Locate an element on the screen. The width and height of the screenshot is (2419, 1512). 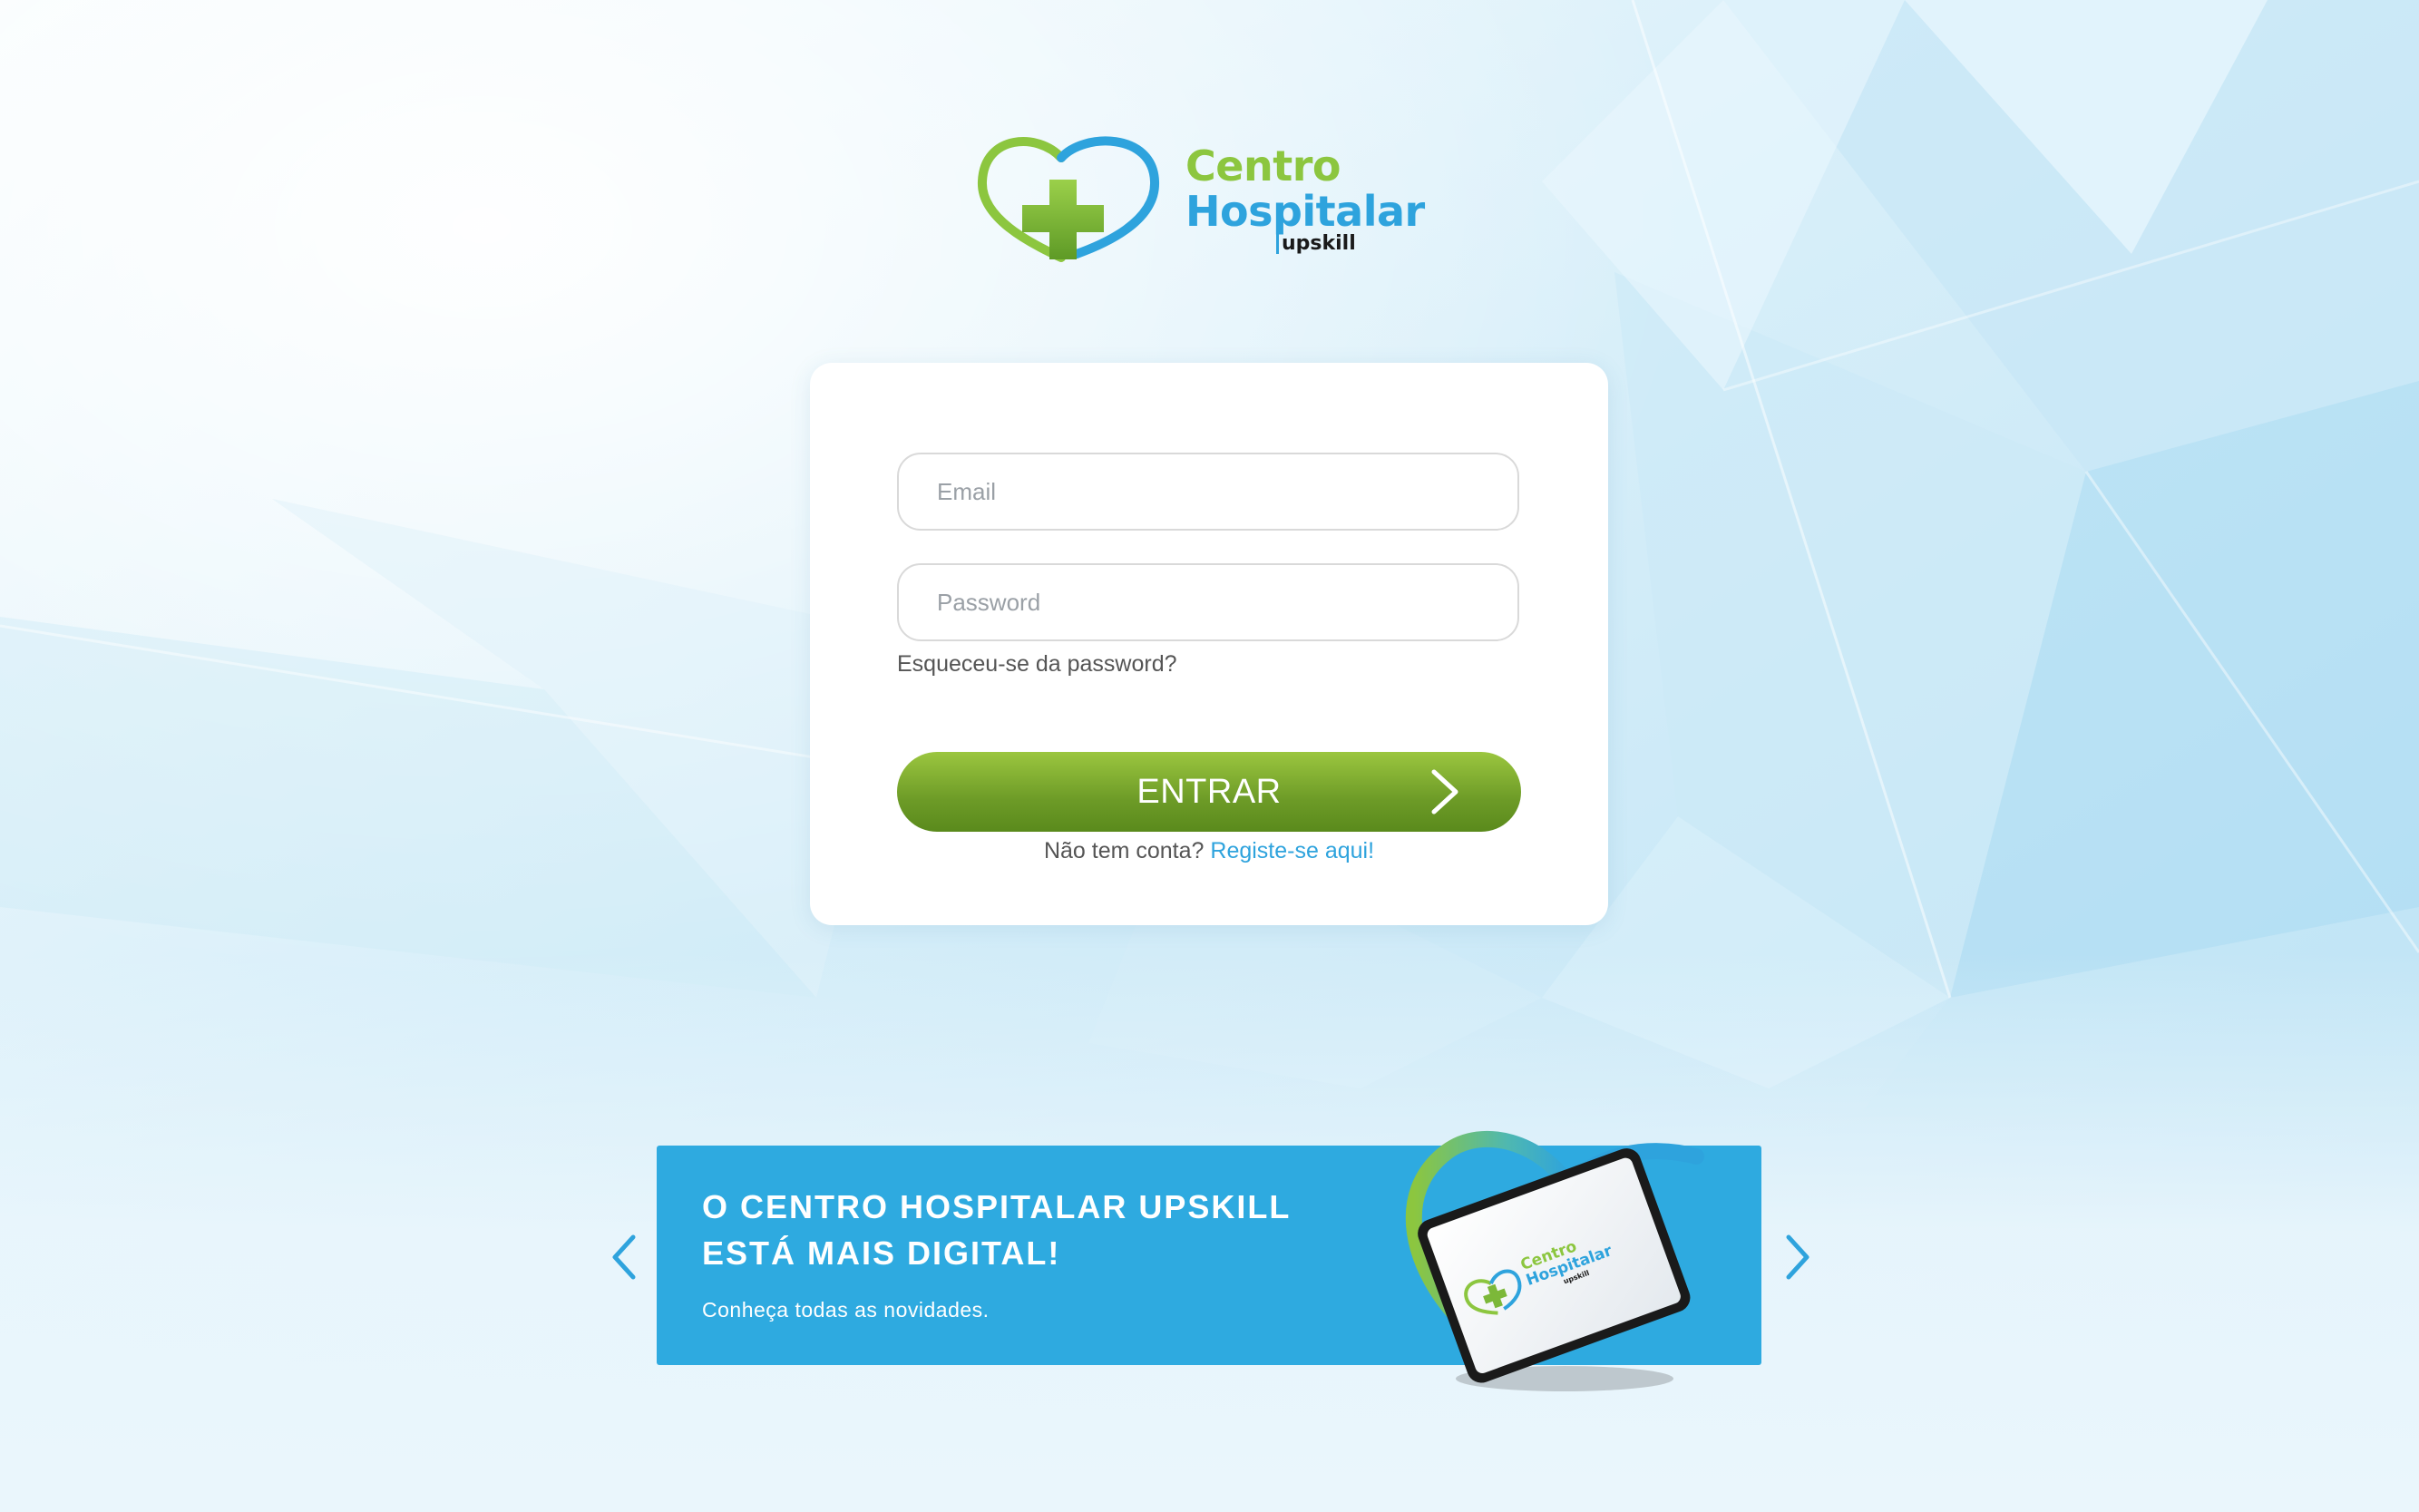
no-account-text: Não tem conta? is located at coordinates (1124, 850).